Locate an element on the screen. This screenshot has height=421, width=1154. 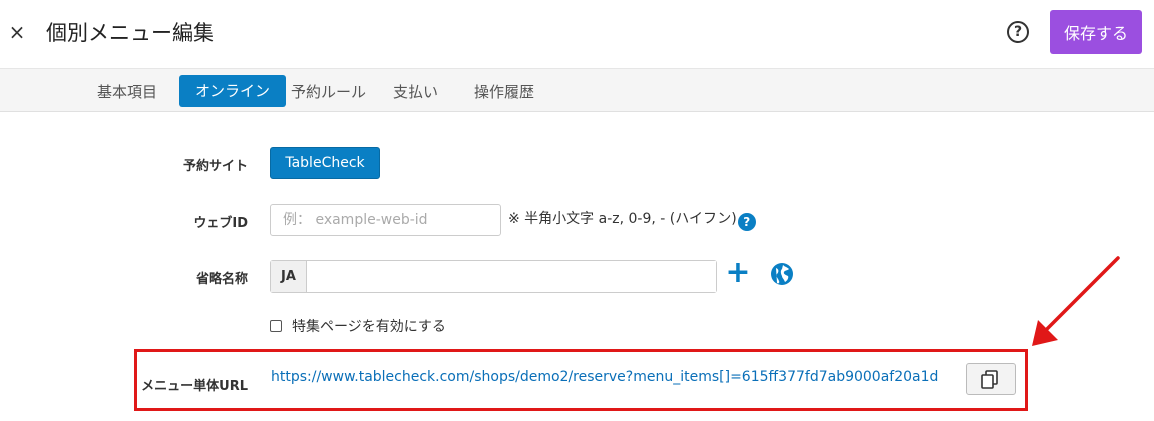
web-id-input is located at coordinates (385, 220).